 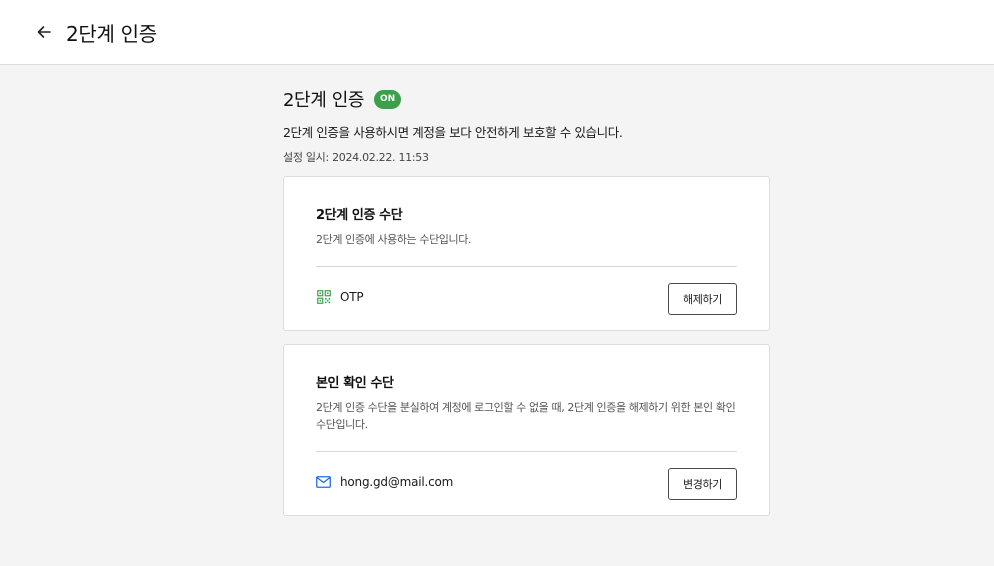 I want to click on status-badge: ON, so click(x=388, y=99).